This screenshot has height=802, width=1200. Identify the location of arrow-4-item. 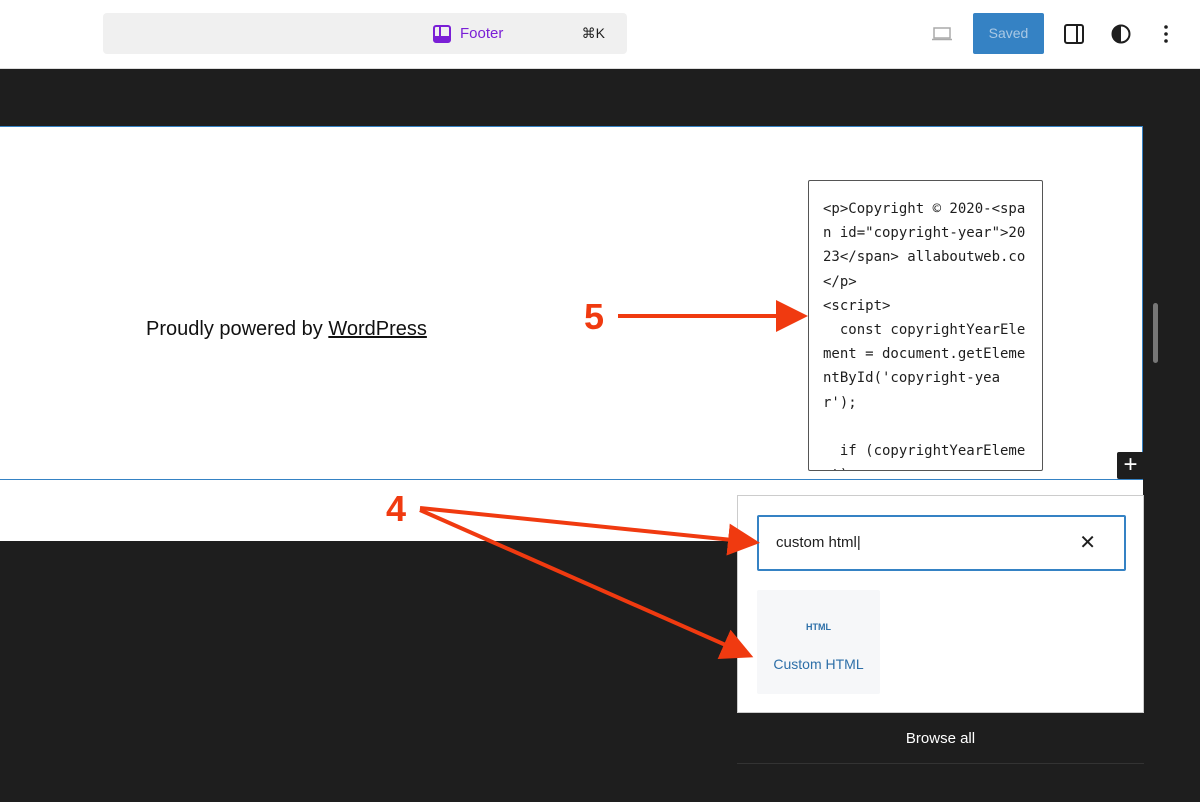
(586, 583).